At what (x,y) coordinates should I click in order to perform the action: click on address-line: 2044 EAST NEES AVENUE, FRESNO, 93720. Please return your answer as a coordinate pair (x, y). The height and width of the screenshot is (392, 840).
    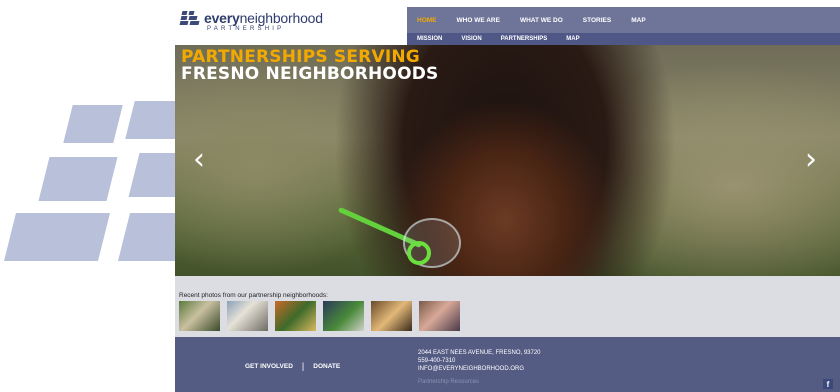
    Looking at the image, I should click on (479, 353).